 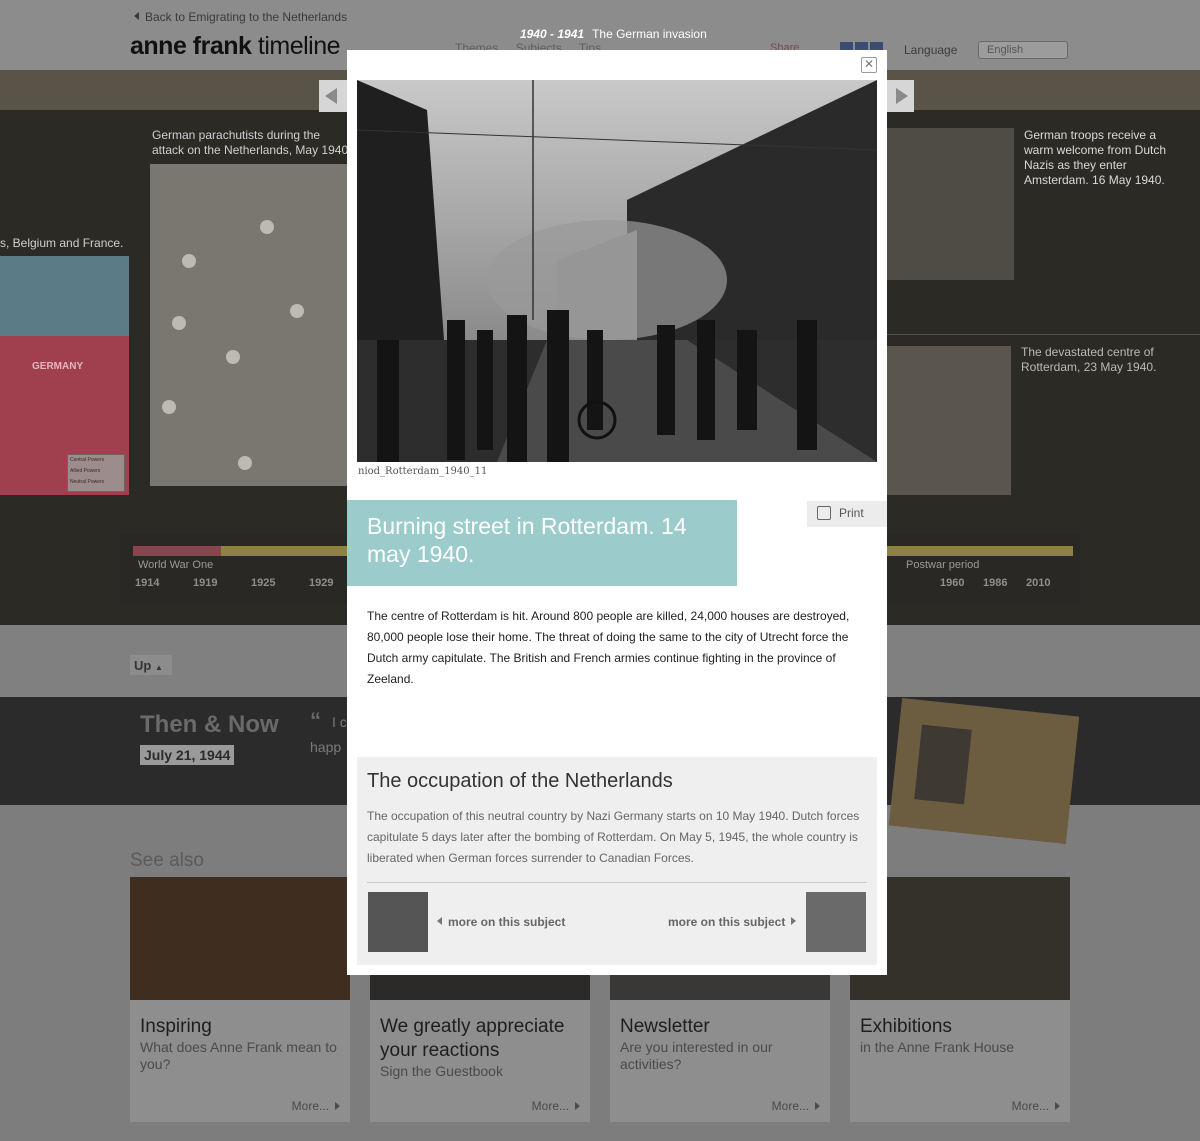 I want to click on card-subtitle: in the Anne Frank House, so click(x=937, y=1047).